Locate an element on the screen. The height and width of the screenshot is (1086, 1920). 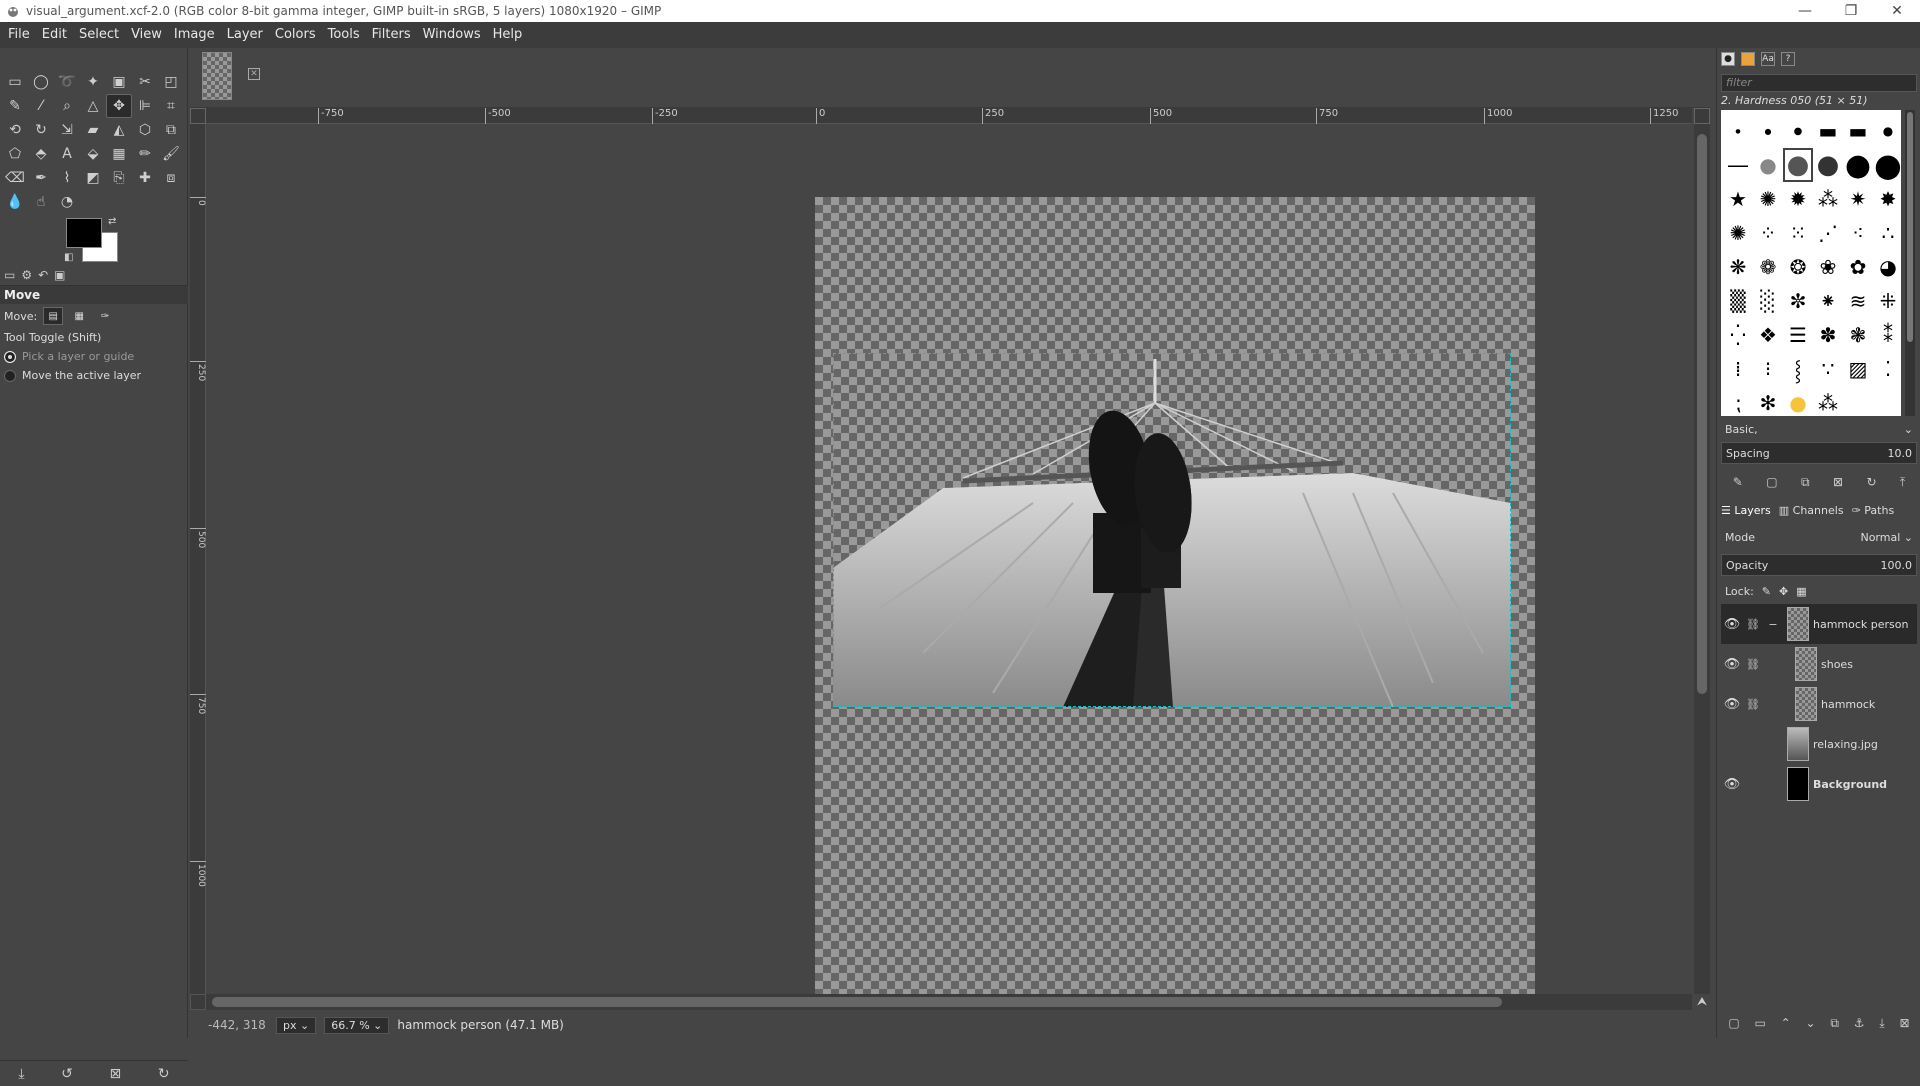
unified-transform-tool-icon: ⟲ is located at coordinates (15, 130).